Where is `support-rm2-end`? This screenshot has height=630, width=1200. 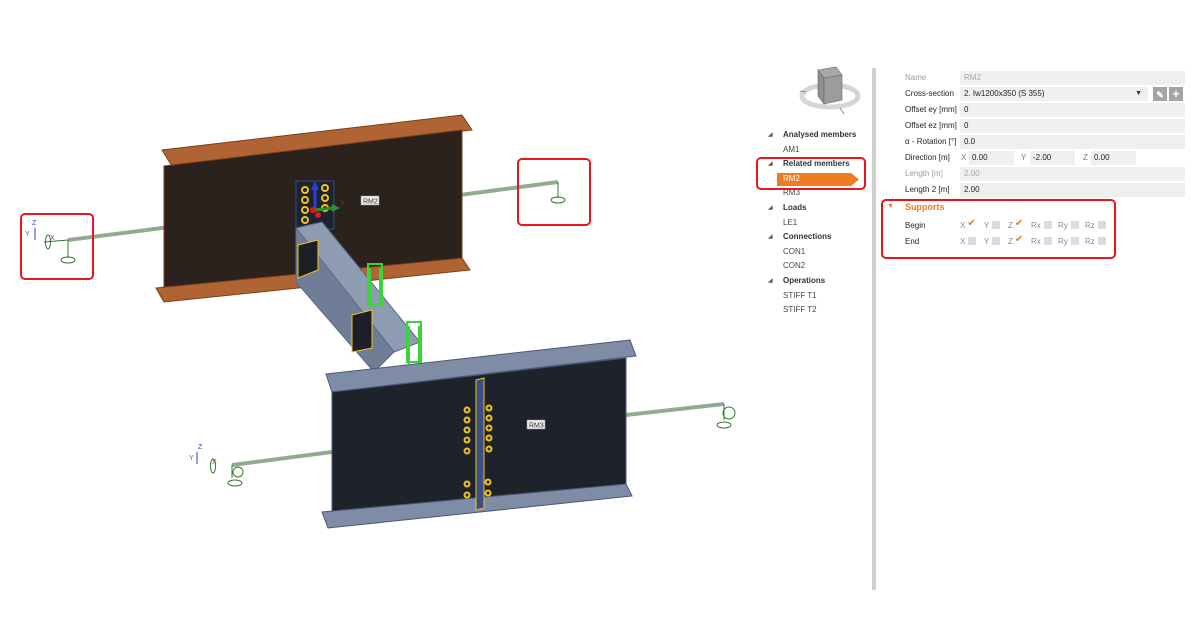
support-rm2-end is located at coordinates (558, 193).